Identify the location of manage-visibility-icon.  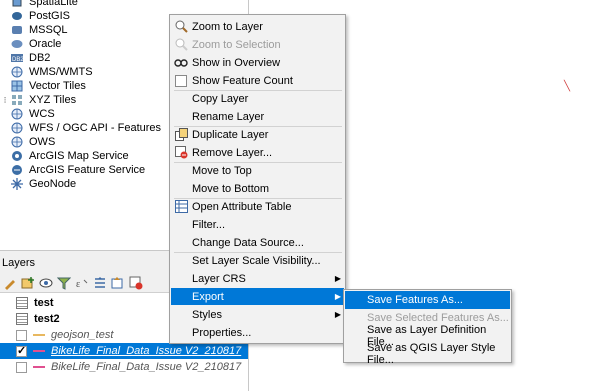
(46, 283).